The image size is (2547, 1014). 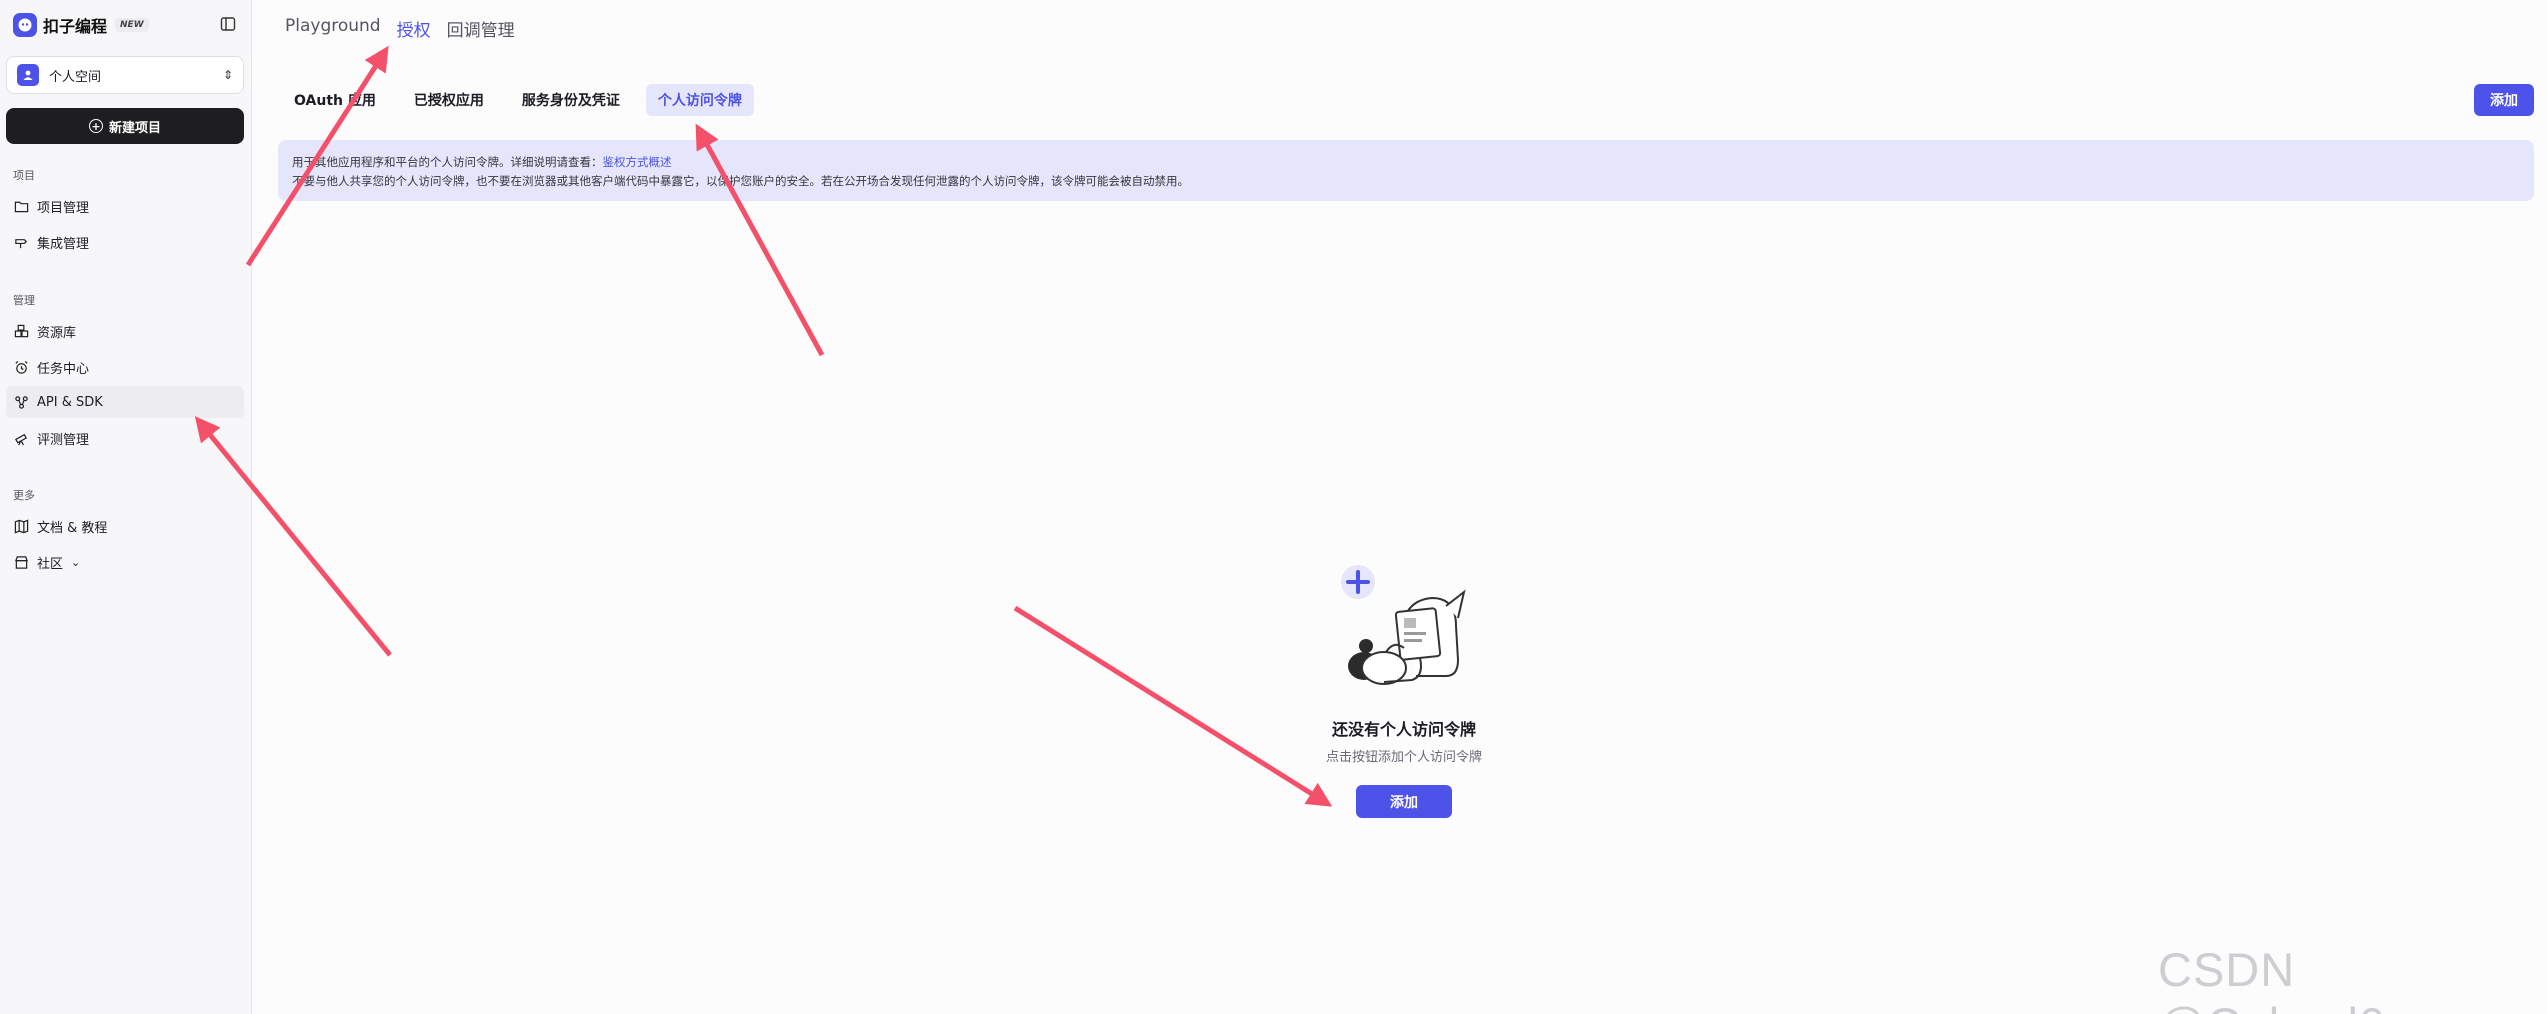 I want to click on folder-icon, so click(x=21, y=206).